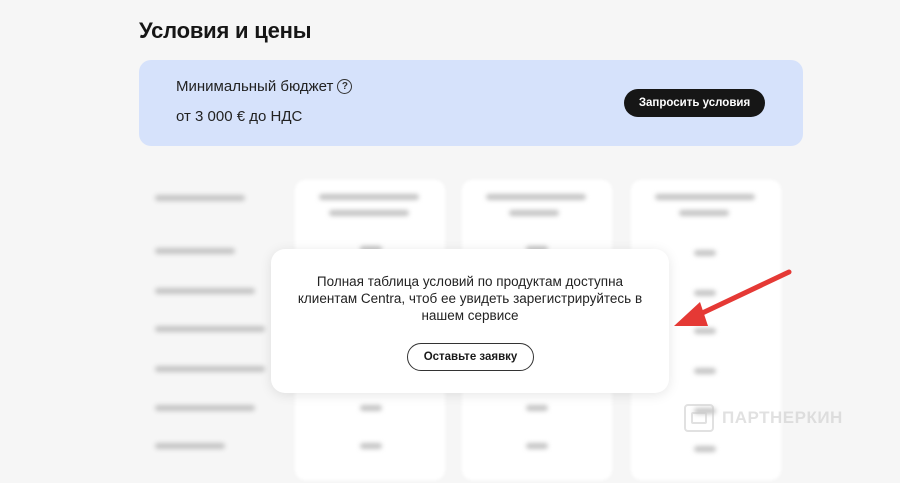 The height and width of the screenshot is (483, 900). I want to click on watermark-logo-icon, so click(699, 418).